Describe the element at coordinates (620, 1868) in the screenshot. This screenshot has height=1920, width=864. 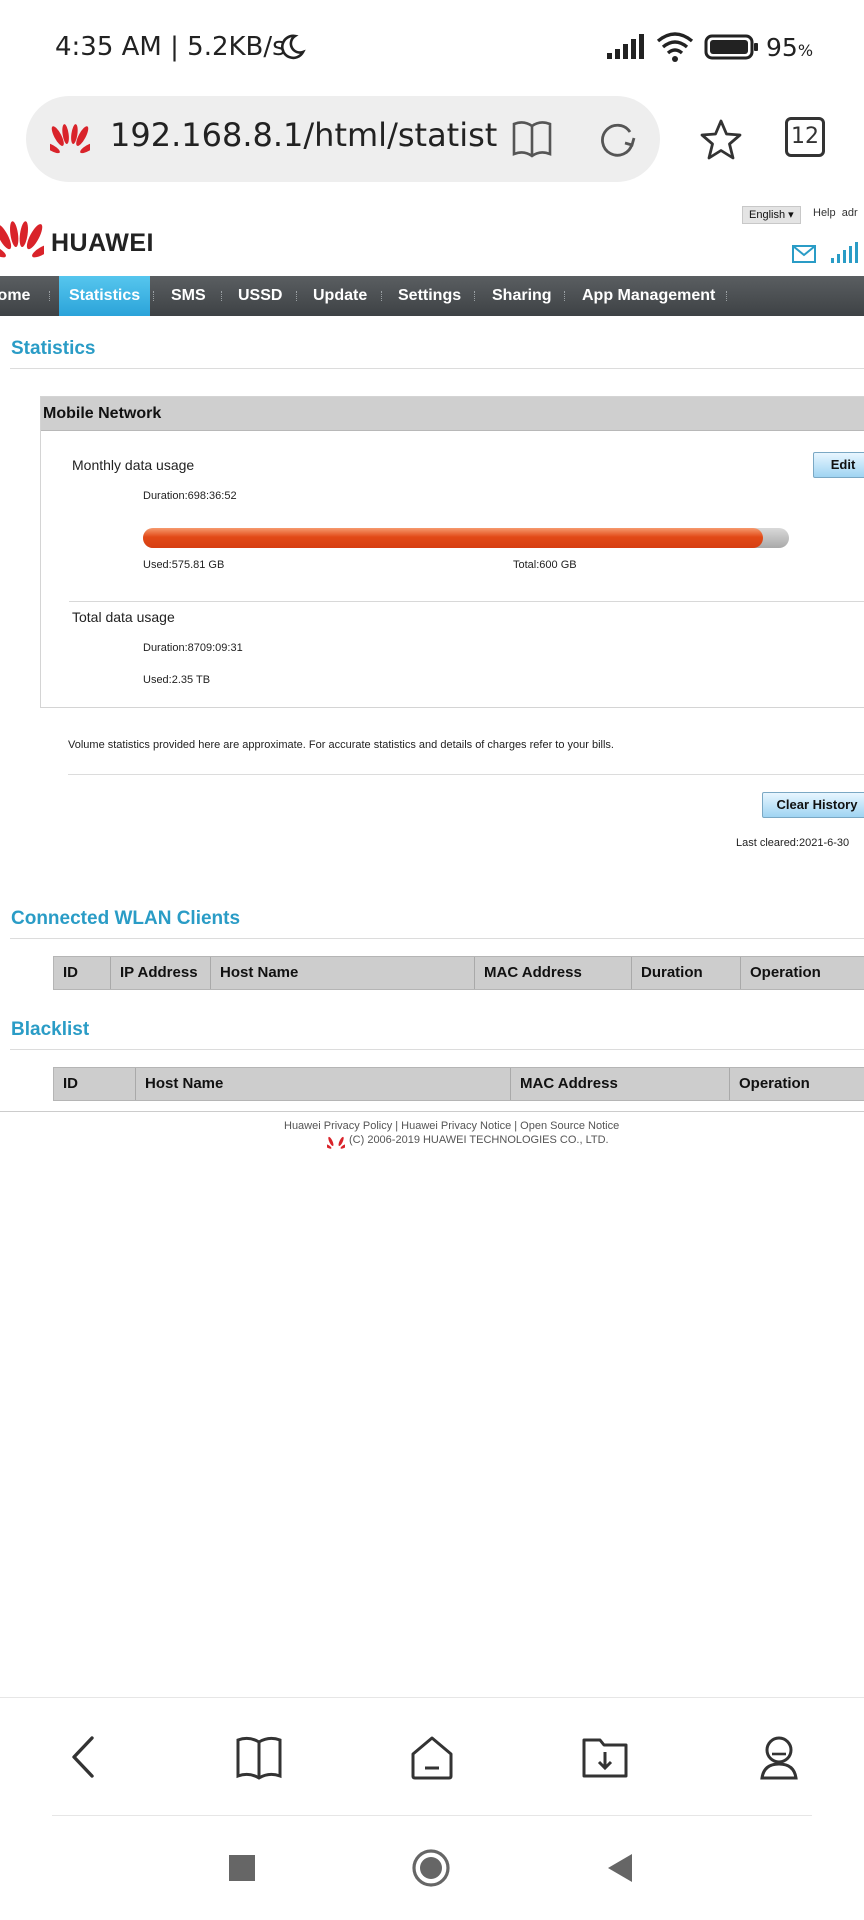
I see `back-triangle-icon` at that location.